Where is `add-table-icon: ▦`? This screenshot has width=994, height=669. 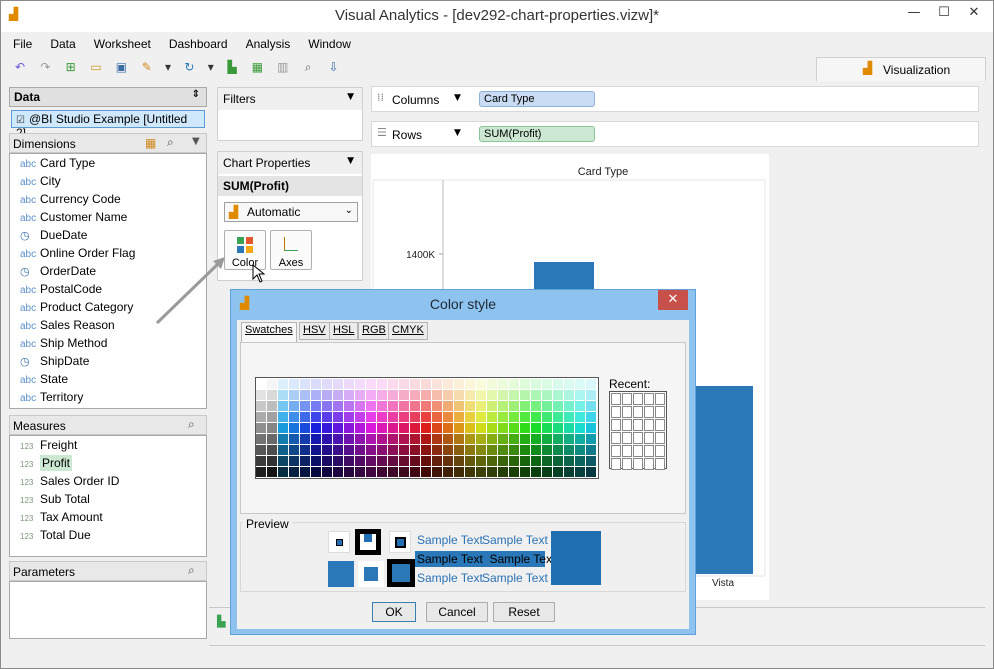
add-table-icon: ▦ is located at coordinates (257, 67).